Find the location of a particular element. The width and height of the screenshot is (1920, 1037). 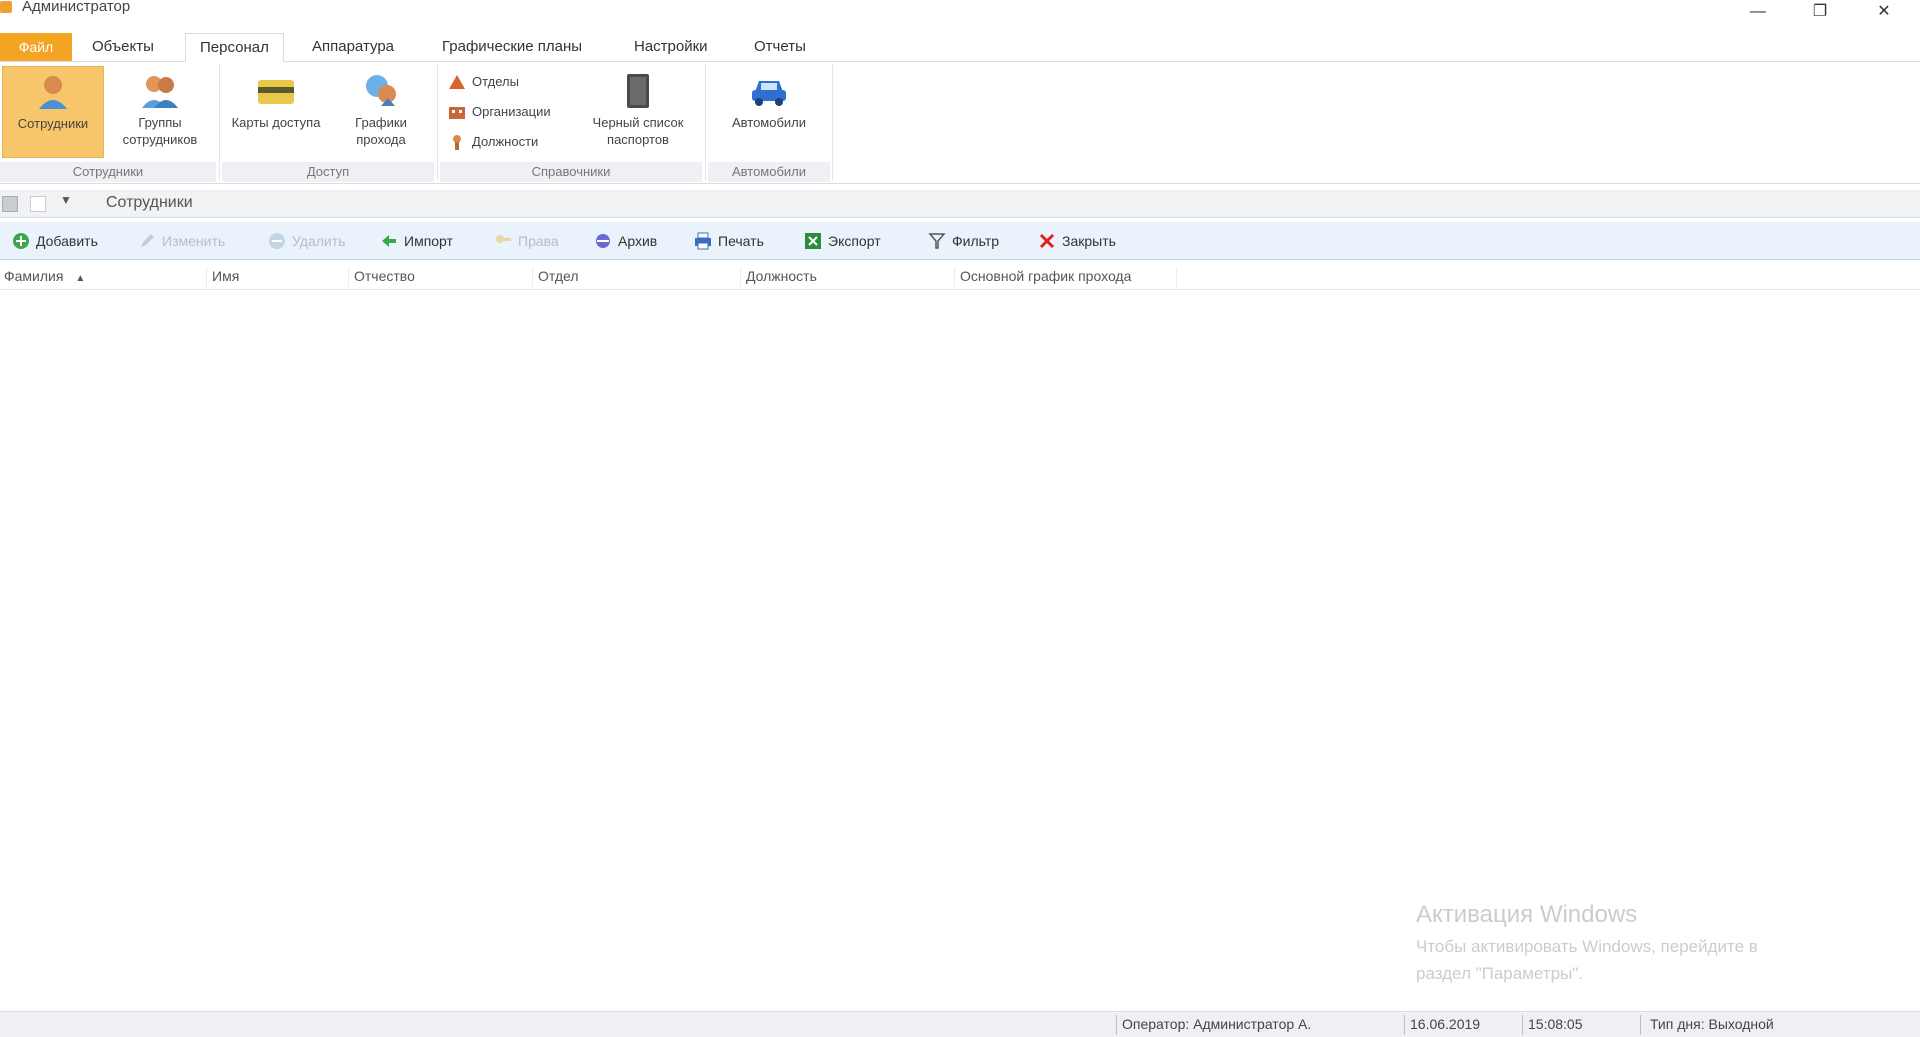

tab-graphic-plans: Графические планы is located at coordinates (512, 47).